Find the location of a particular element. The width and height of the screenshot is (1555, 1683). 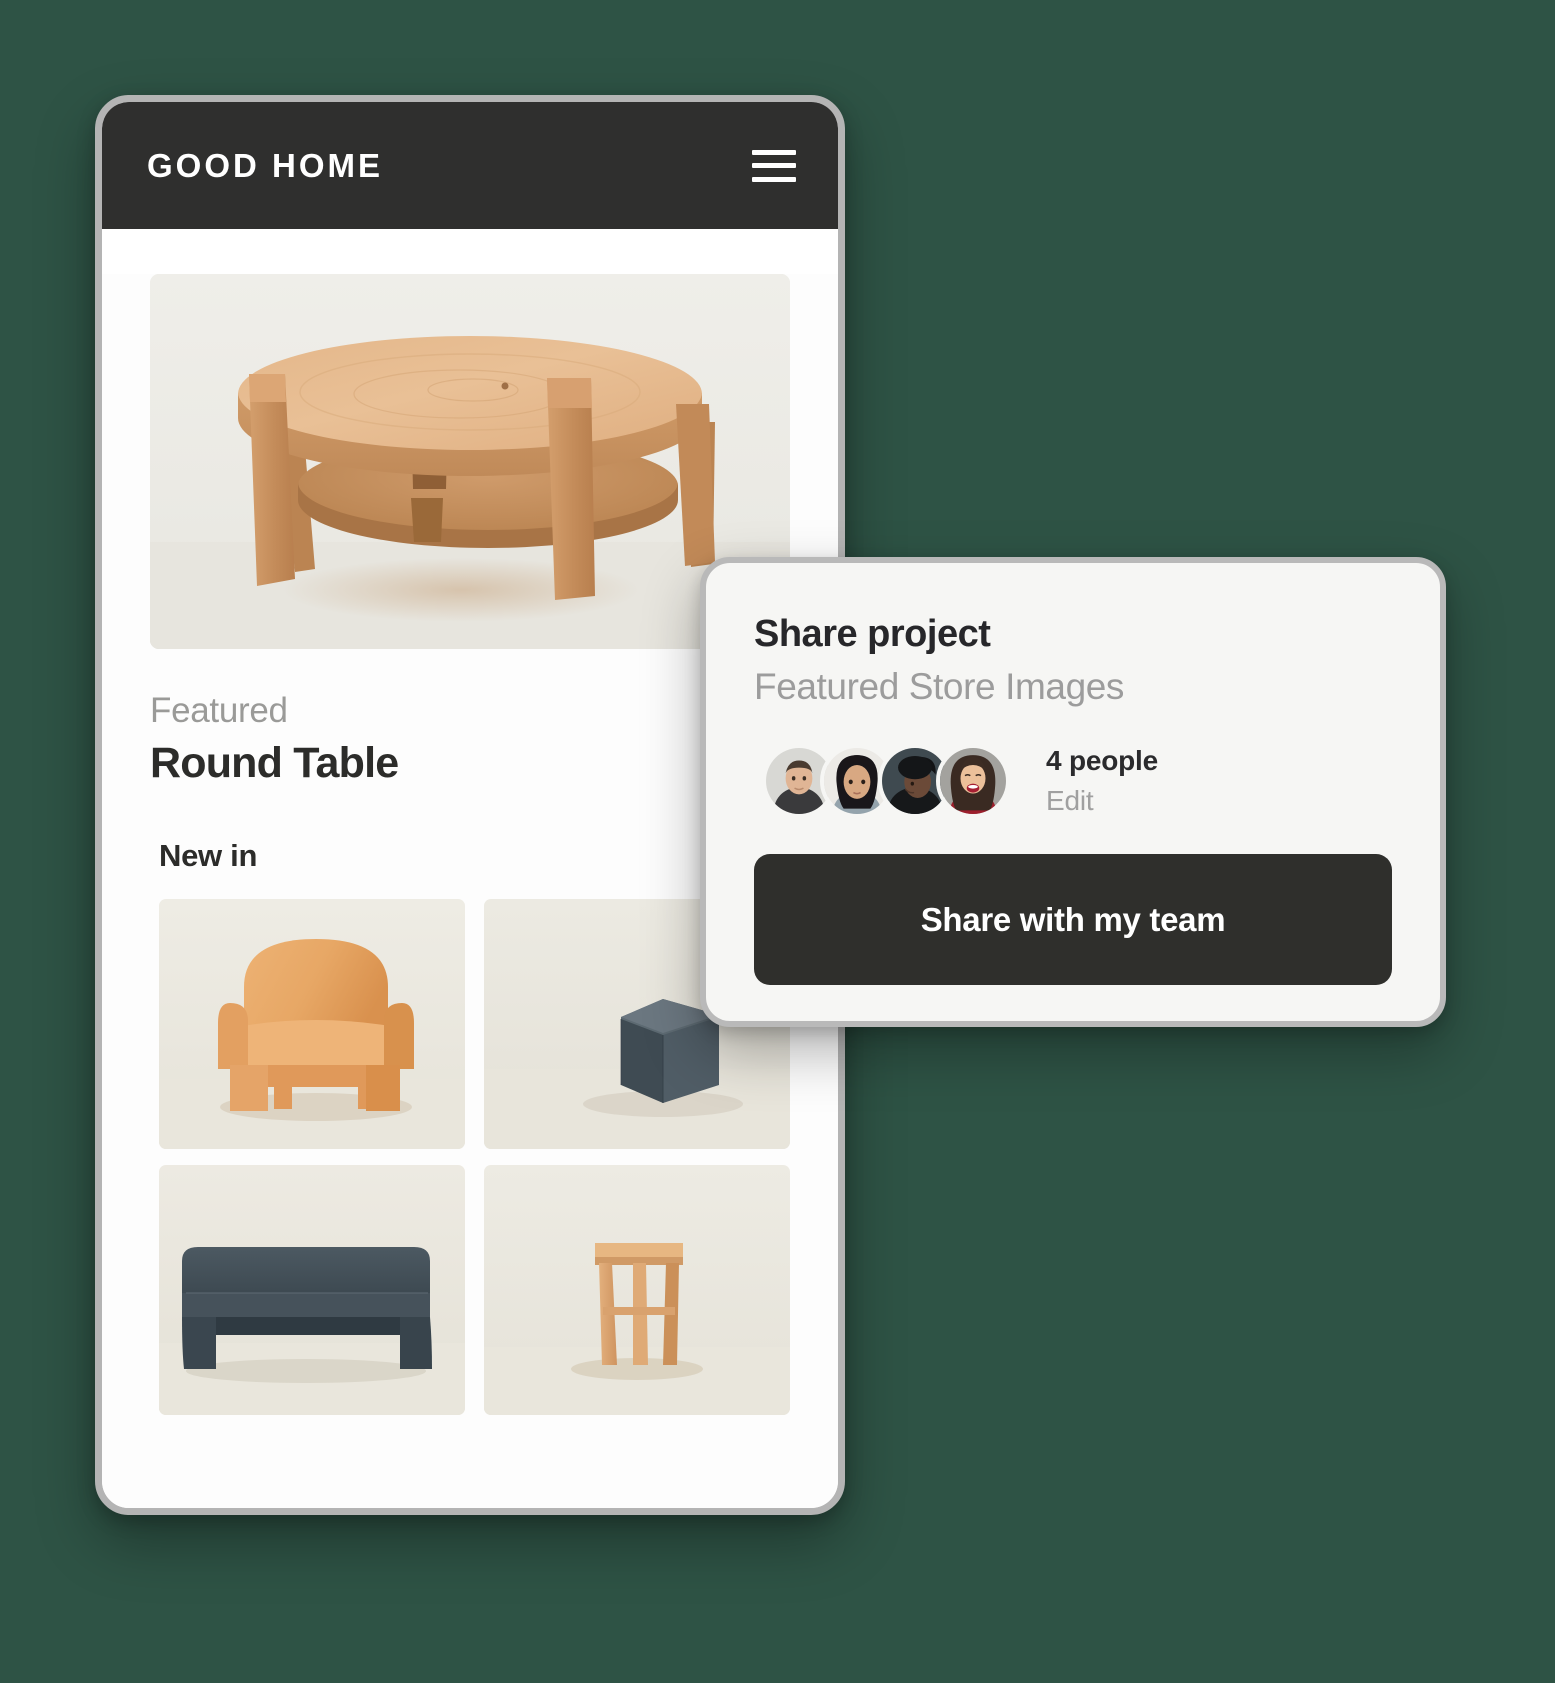

share-people-meta: 4 people Edit is located at coordinates (1102, 781).